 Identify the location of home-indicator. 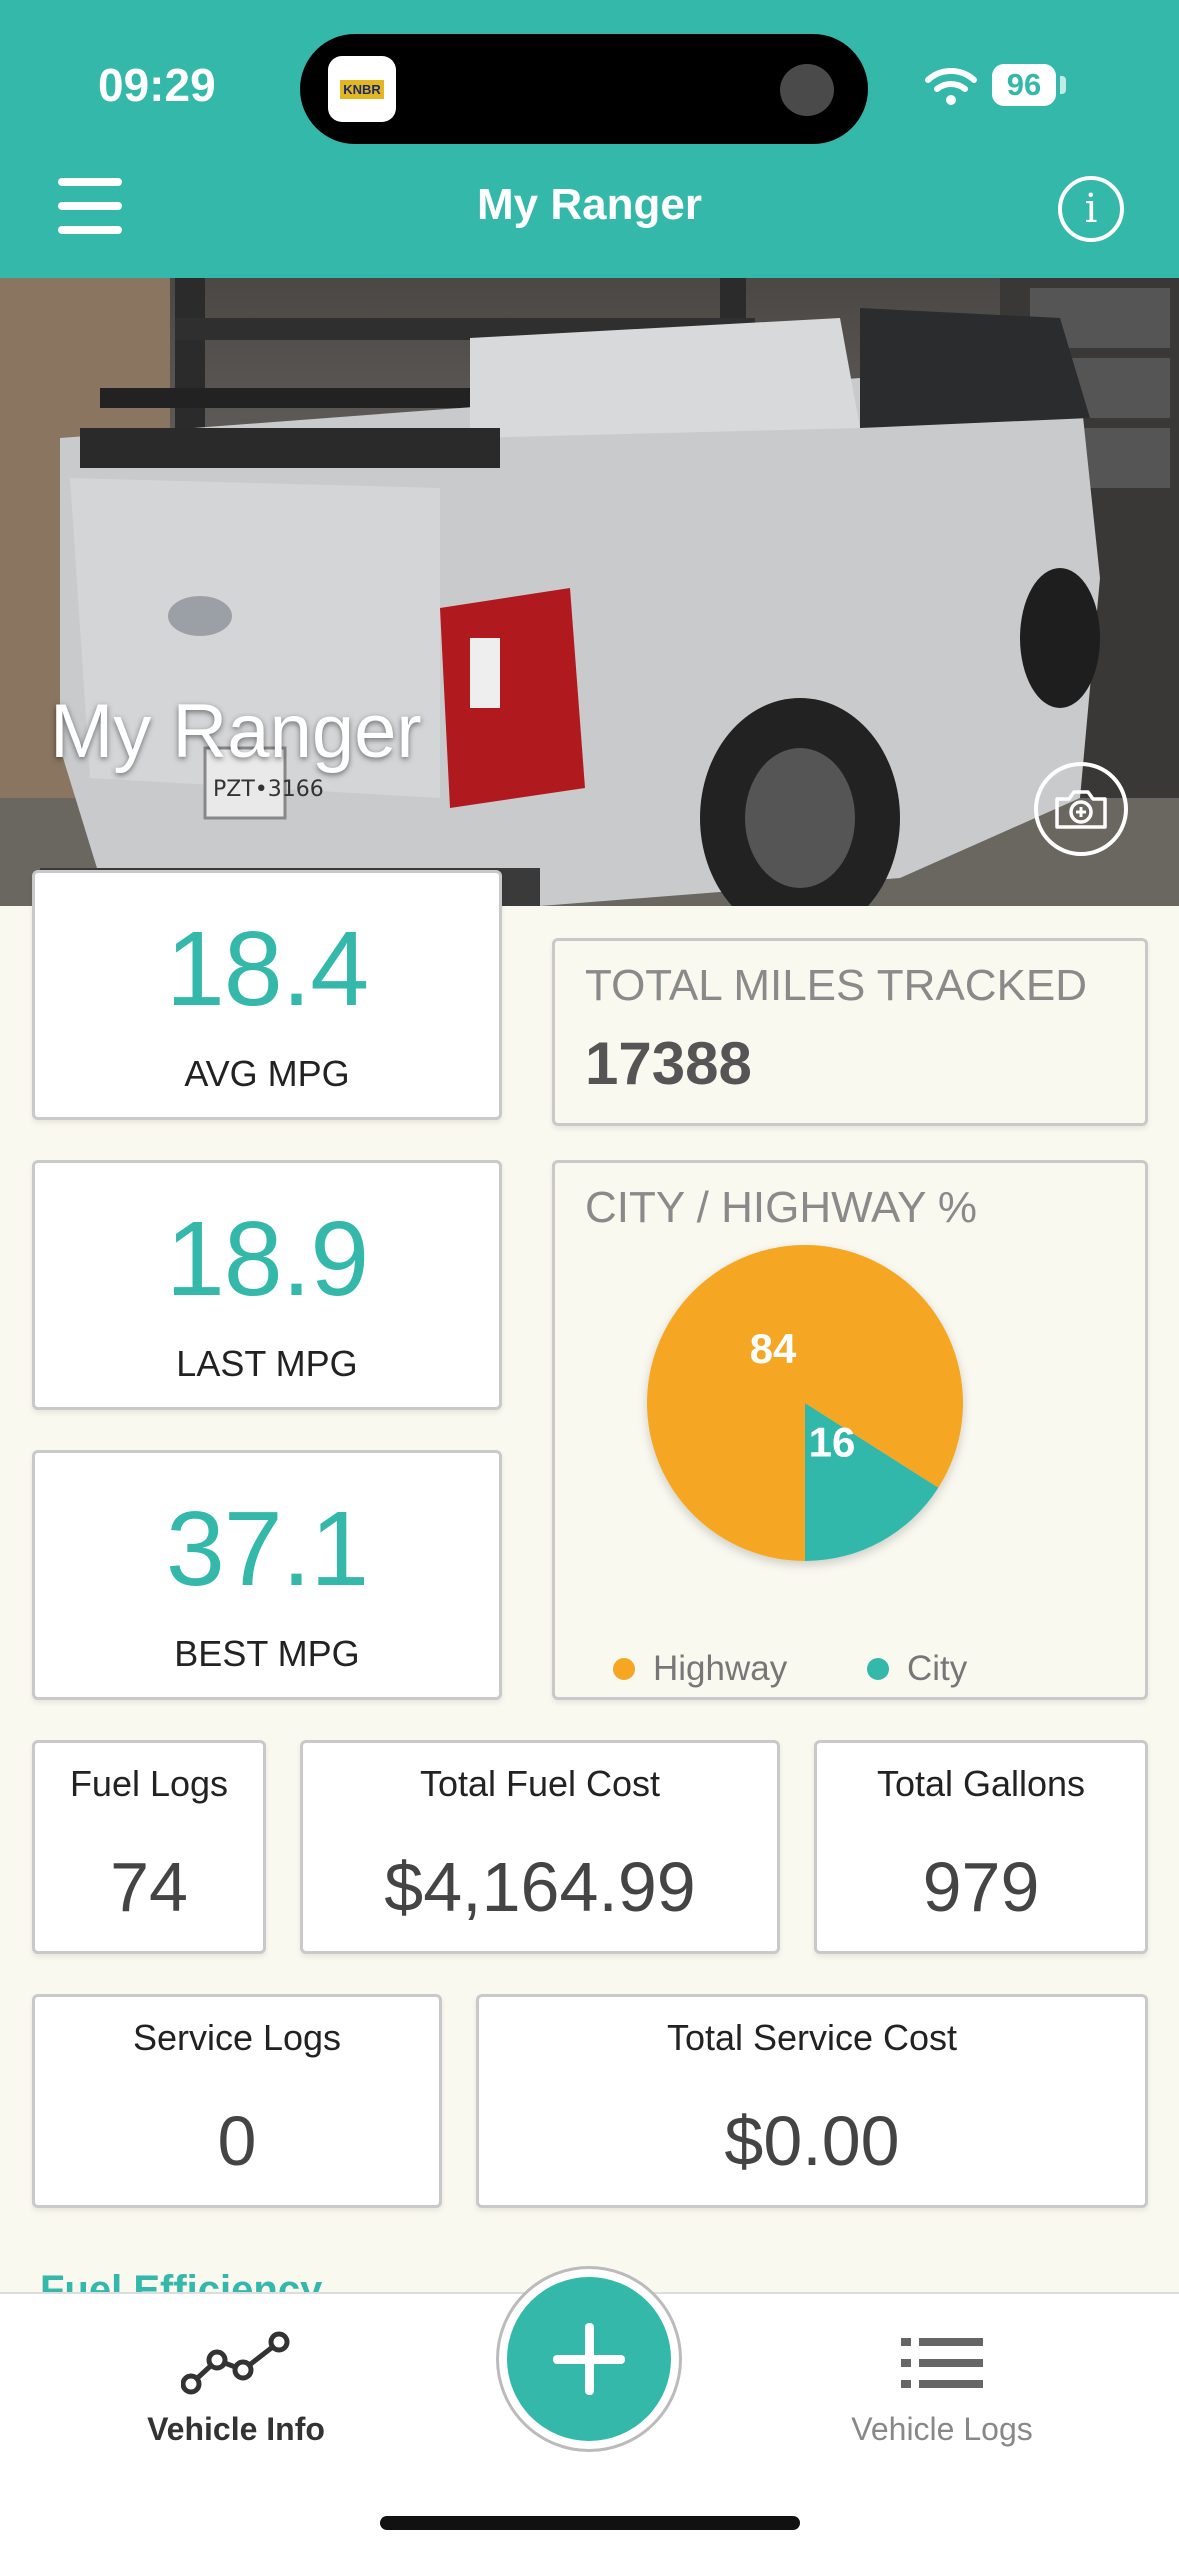
(590, 2523).